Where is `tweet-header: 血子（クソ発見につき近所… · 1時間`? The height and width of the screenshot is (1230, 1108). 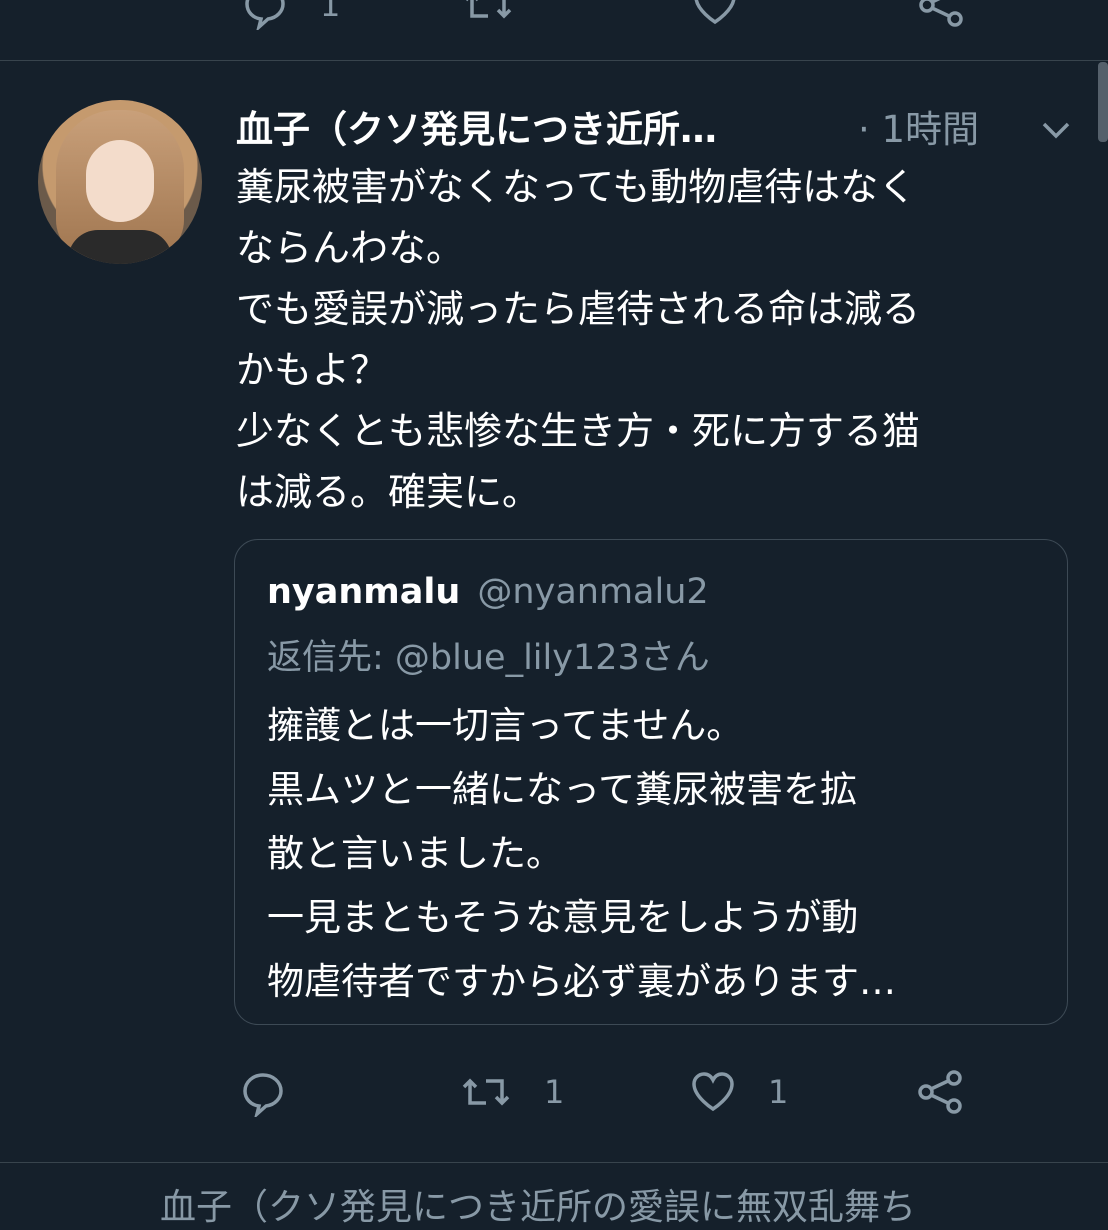
tweet-header: 血子（クソ発見につき近所… · 1時間 is located at coordinates (656, 130).